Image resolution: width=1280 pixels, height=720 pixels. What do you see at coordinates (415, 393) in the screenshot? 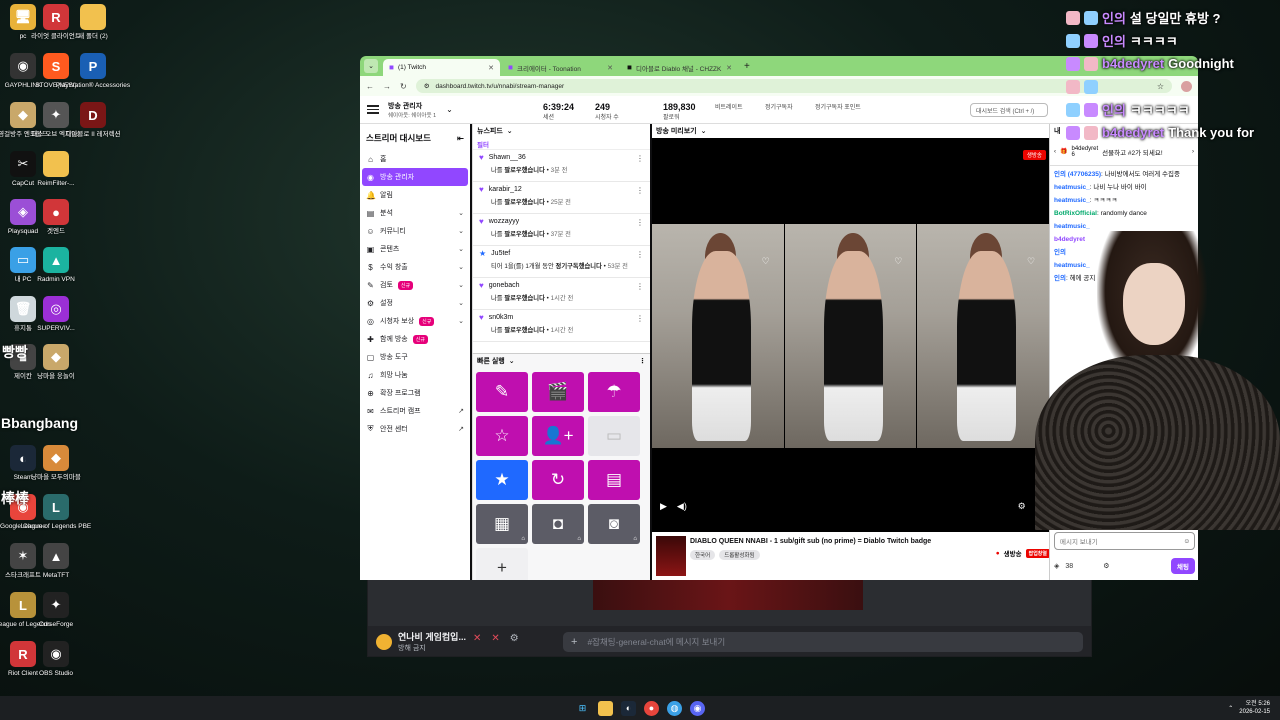
I see `sidebar-item: ⊕ 확장 프로그램` at bounding box center [415, 393].